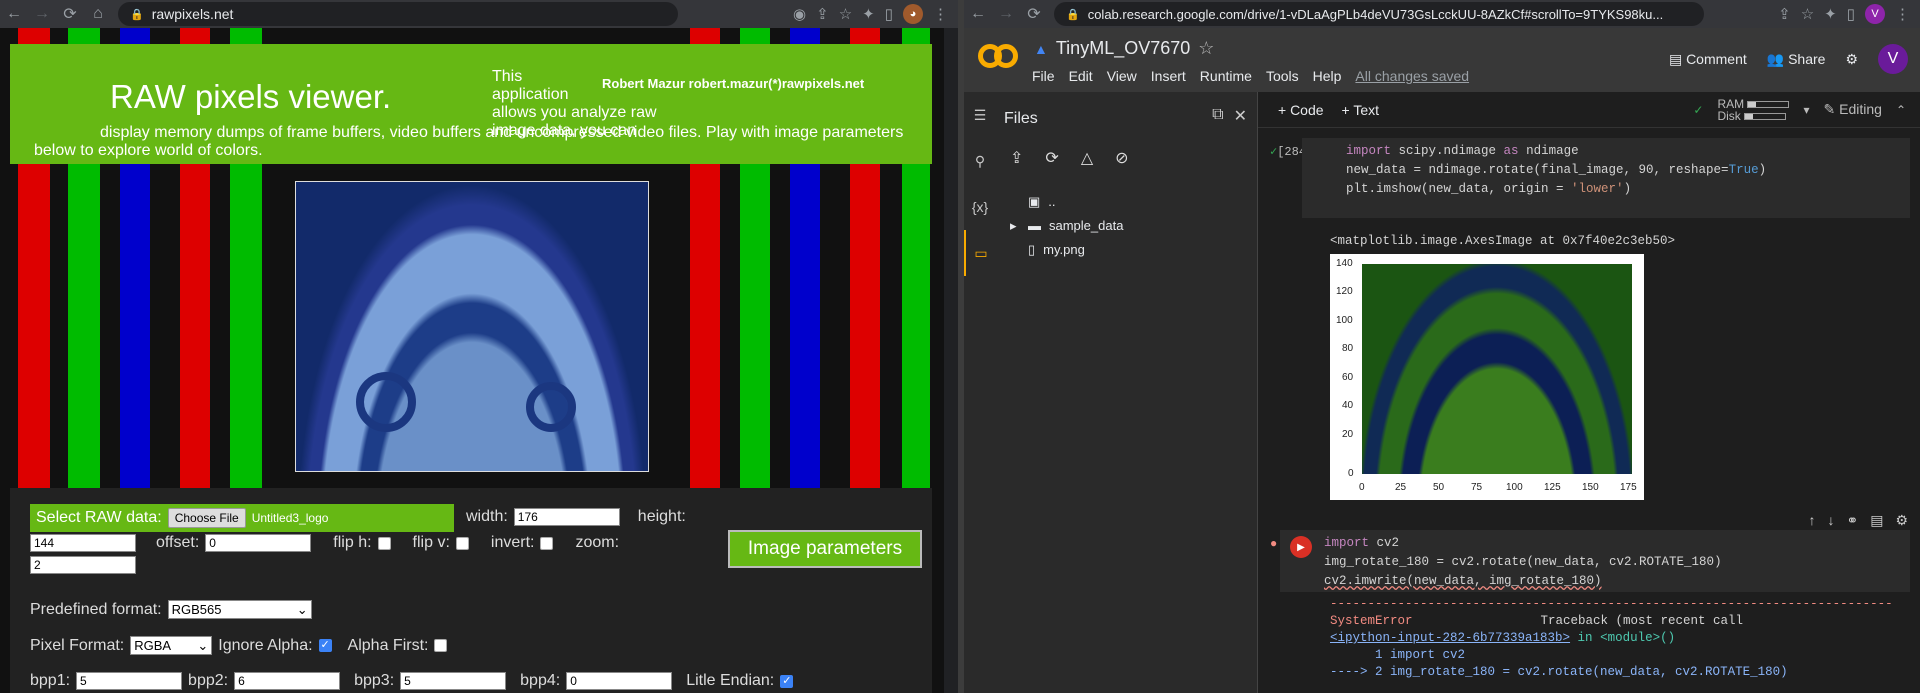  What do you see at coordinates (1301, 110) in the screenshot?
I see `add-code-button: + Code` at bounding box center [1301, 110].